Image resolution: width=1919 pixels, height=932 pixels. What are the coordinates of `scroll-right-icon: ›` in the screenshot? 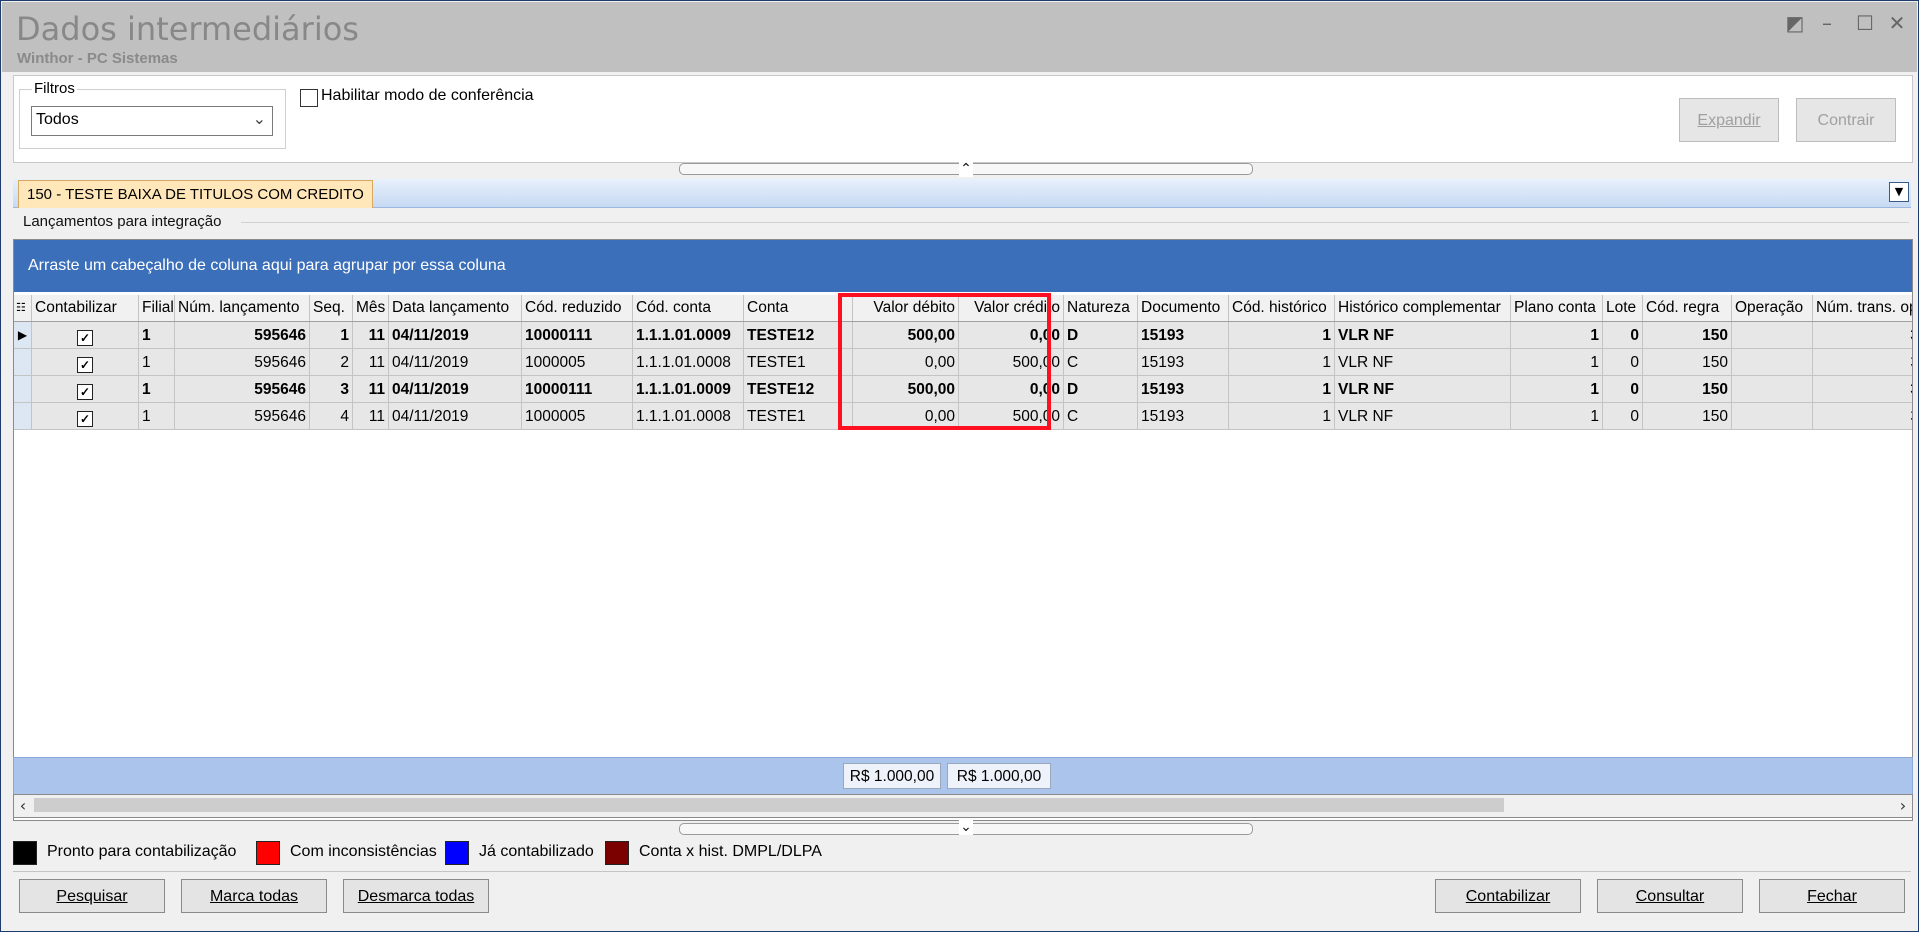 It's located at (1903, 806).